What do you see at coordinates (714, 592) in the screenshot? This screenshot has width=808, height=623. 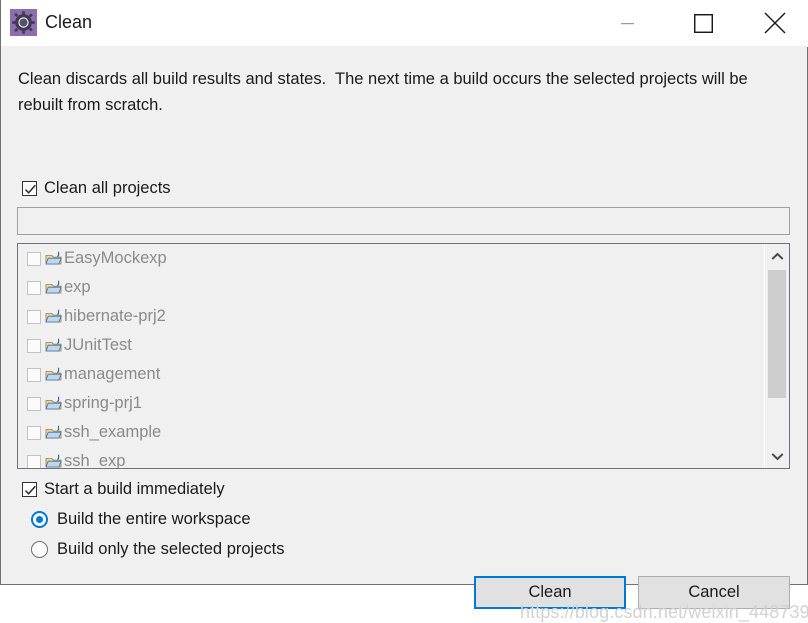 I see `cancel-button: Cancel` at bounding box center [714, 592].